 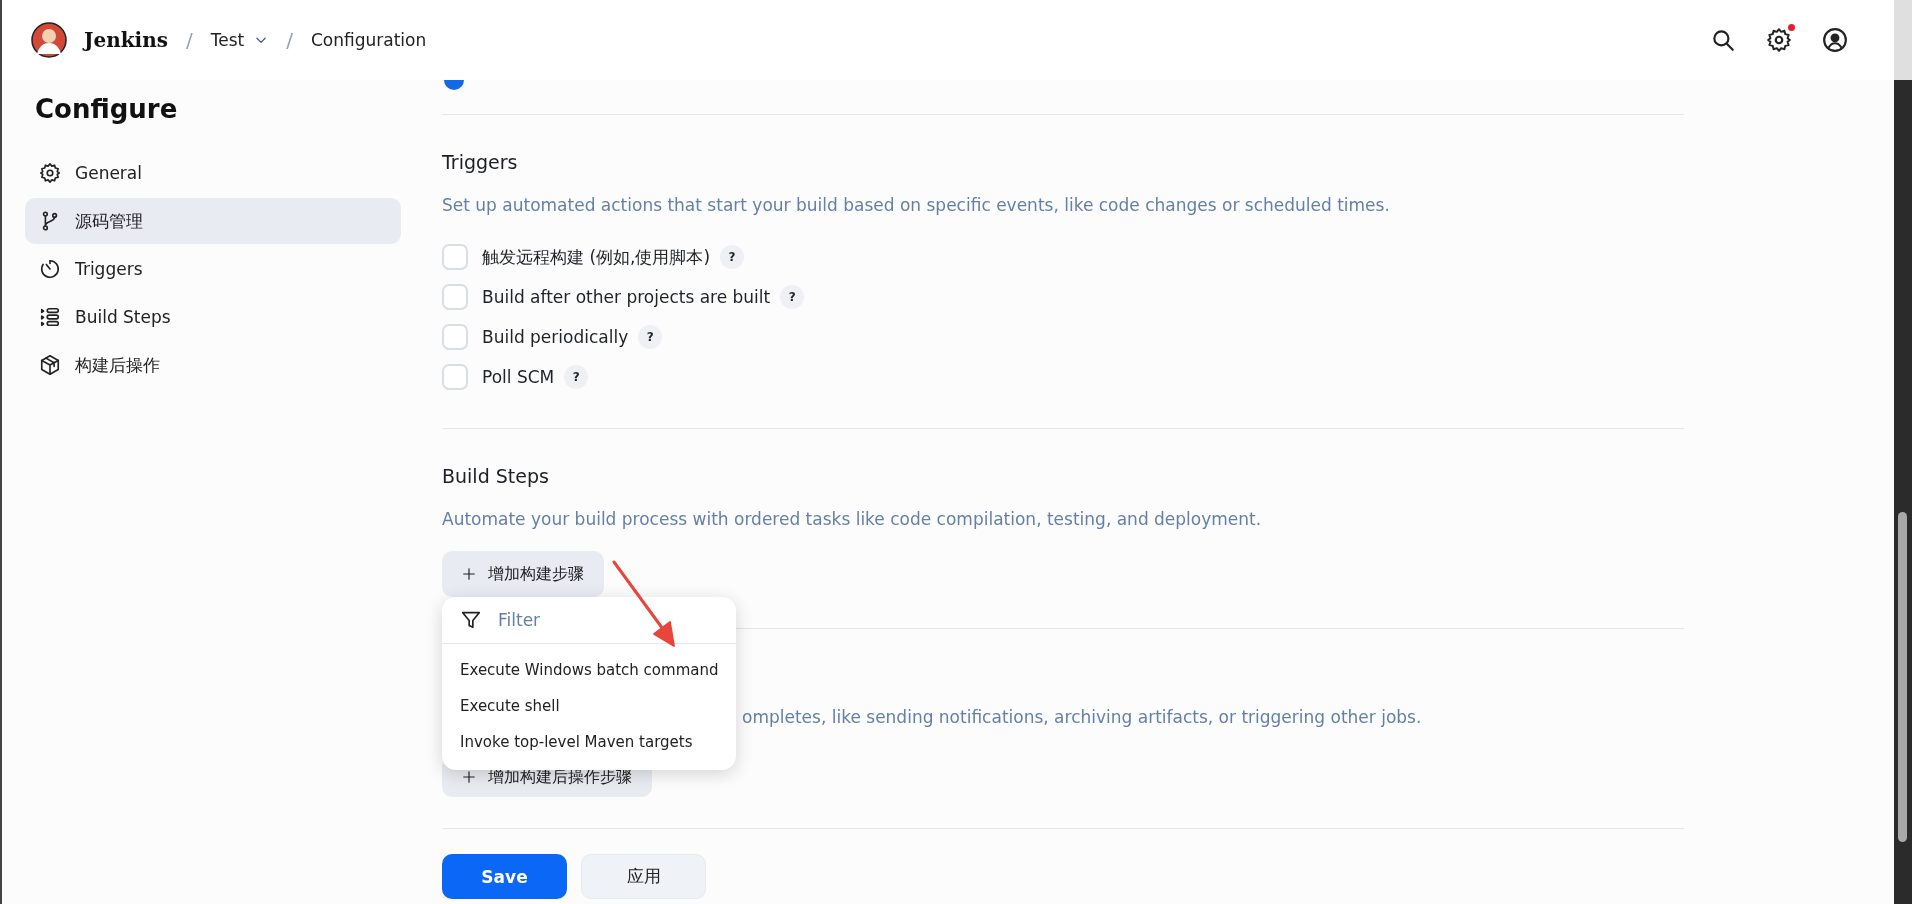 What do you see at coordinates (480, 162) in the screenshot?
I see `section-title: Triggers` at bounding box center [480, 162].